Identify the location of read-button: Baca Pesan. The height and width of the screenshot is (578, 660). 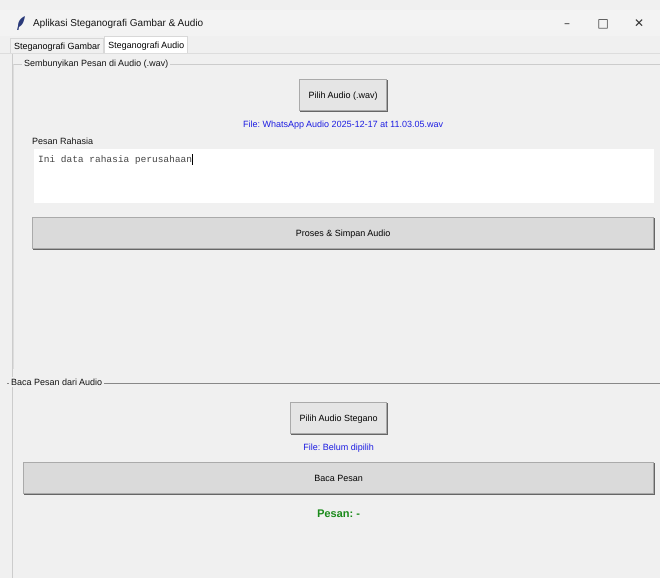
(338, 478).